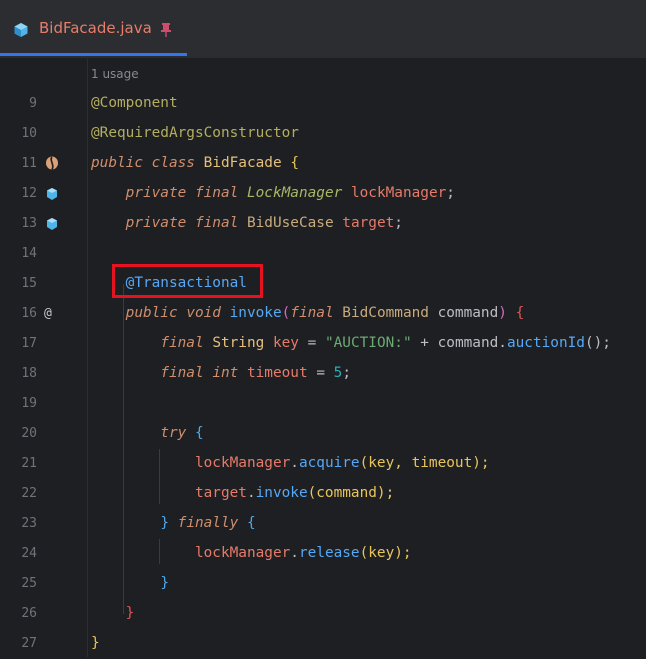 The width and height of the screenshot is (646, 659). Describe the element at coordinates (173, 163) in the screenshot. I see `keyword: class` at that location.